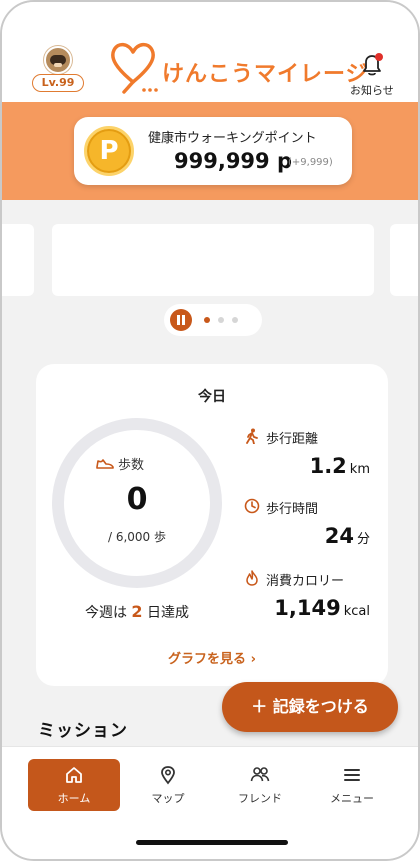  I want to click on add-record-button: ＋ 記録をつける, so click(310, 707).